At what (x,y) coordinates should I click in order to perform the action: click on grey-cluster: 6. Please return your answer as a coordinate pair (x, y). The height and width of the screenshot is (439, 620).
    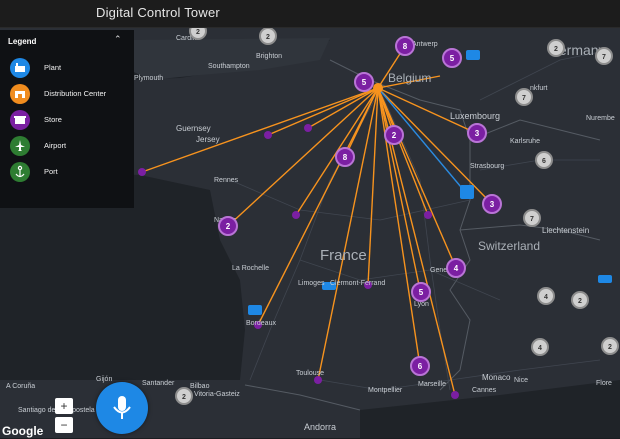
    Looking at the image, I should click on (544, 160).